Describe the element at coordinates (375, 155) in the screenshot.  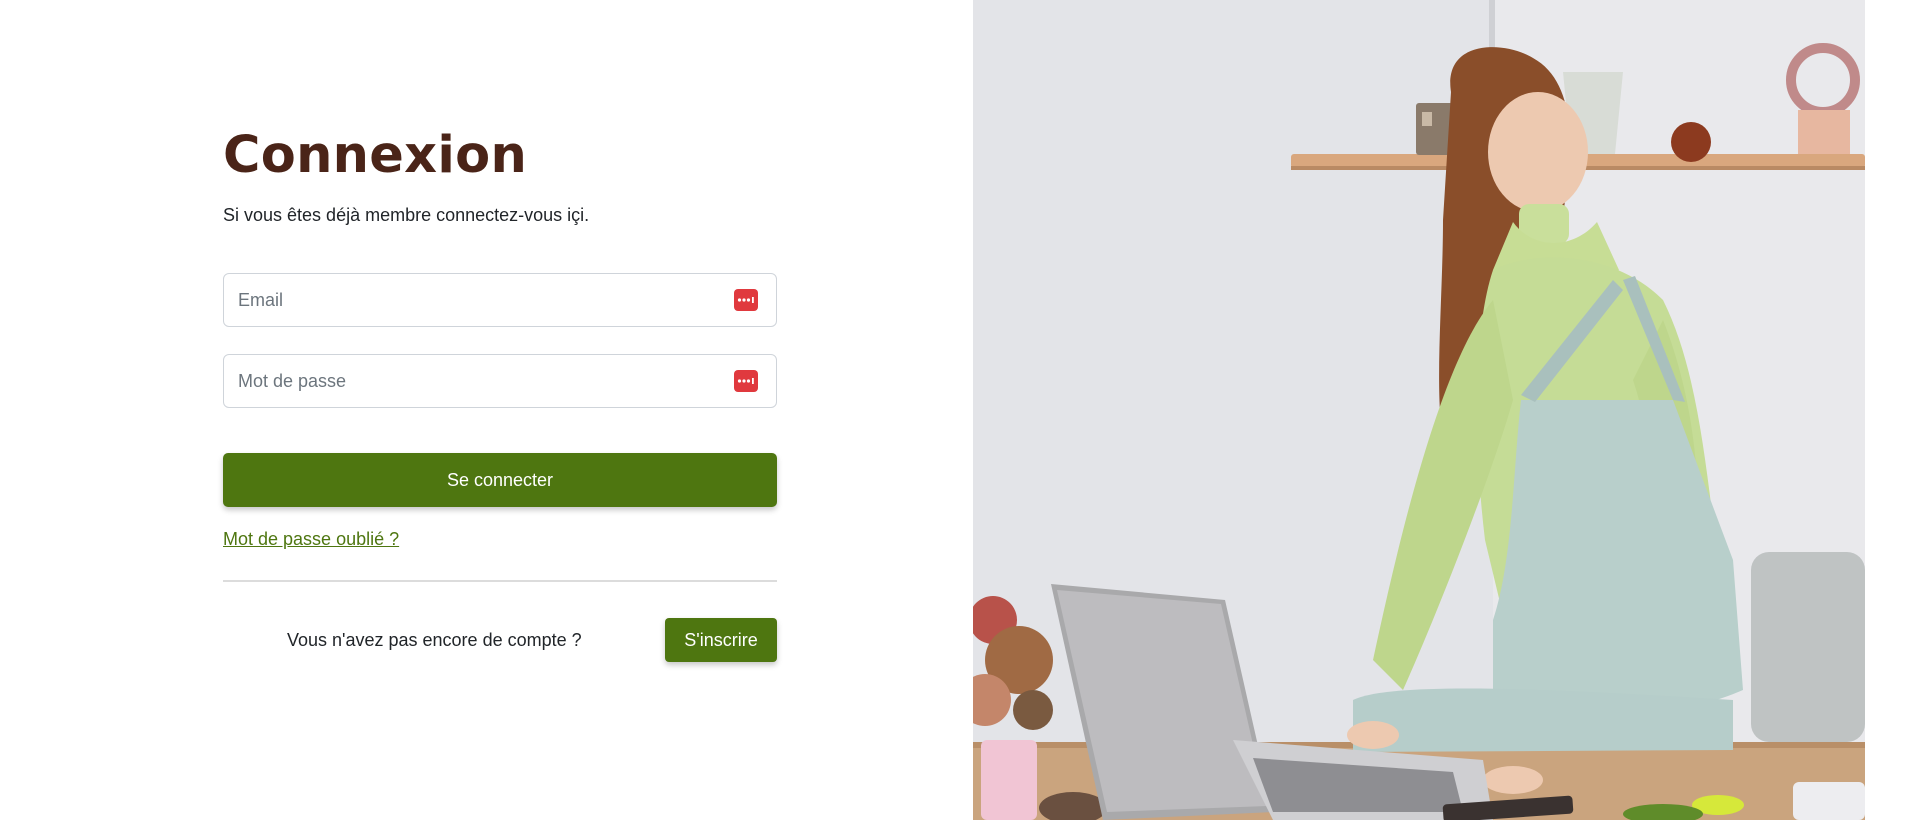
I see `page-title: Connexion` at that location.